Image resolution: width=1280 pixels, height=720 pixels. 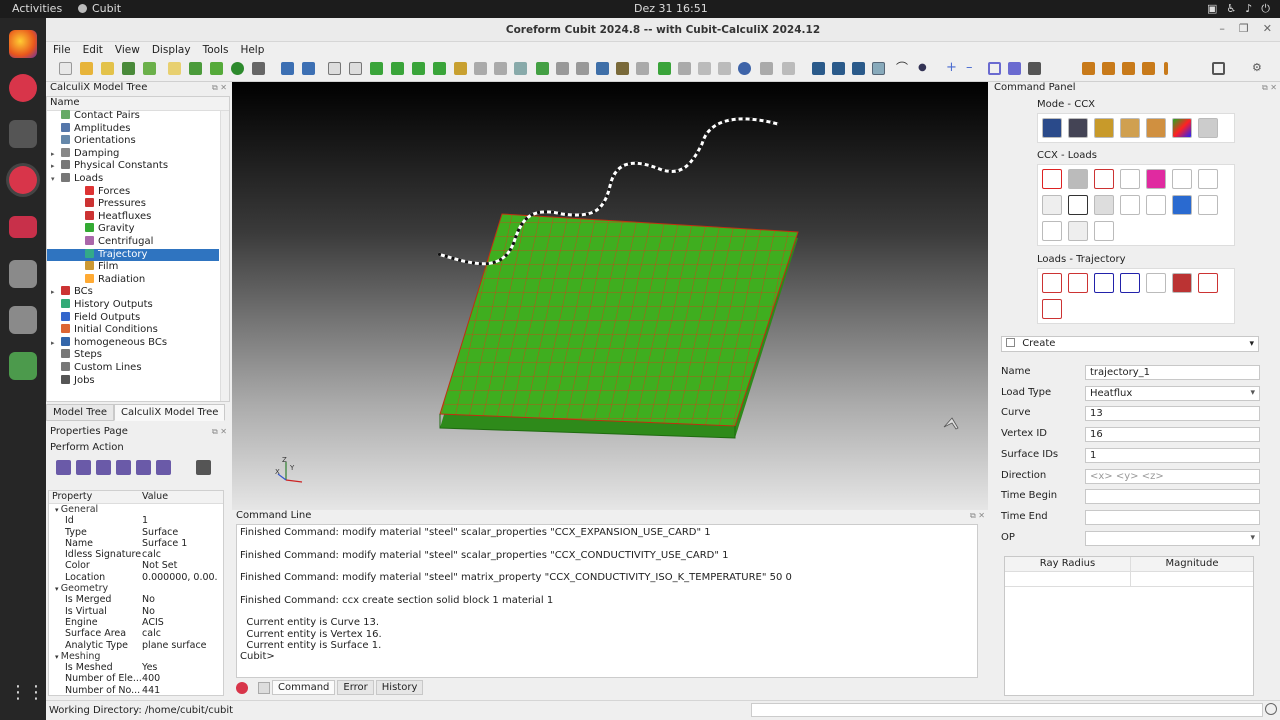 What do you see at coordinates (1244, 28) in the screenshot?
I see `maximize-icon: ❐` at bounding box center [1244, 28].